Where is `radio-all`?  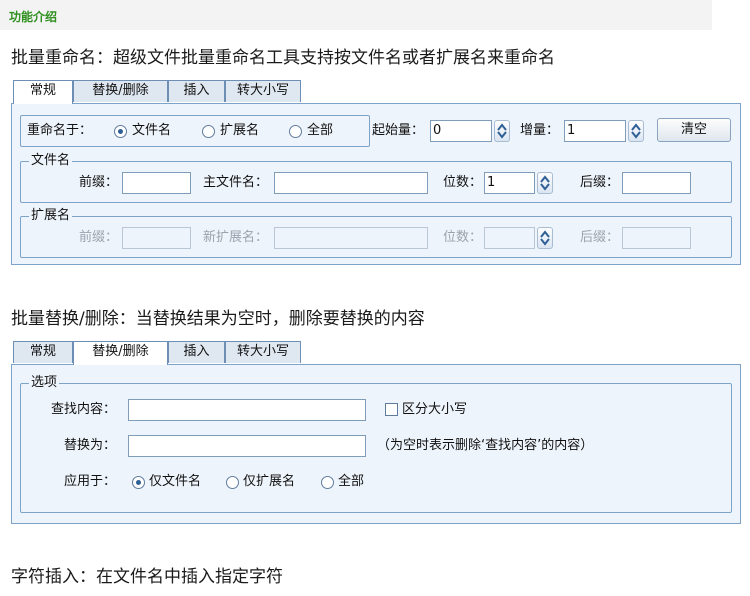
radio-all is located at coordinates (295, 131).